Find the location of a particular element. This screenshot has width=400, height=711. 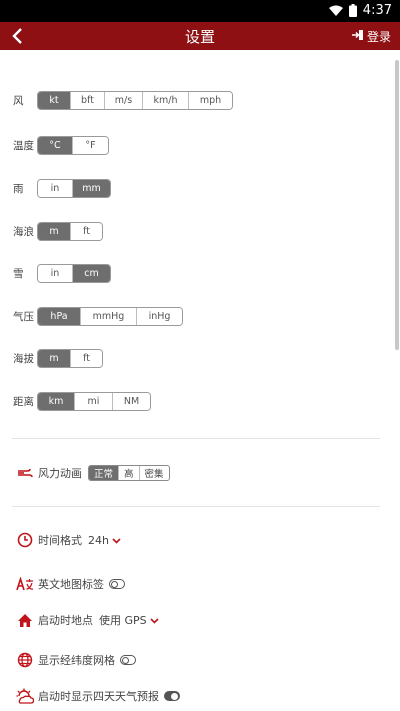

status-time: 4:37 is located at coordinates (377, 10).